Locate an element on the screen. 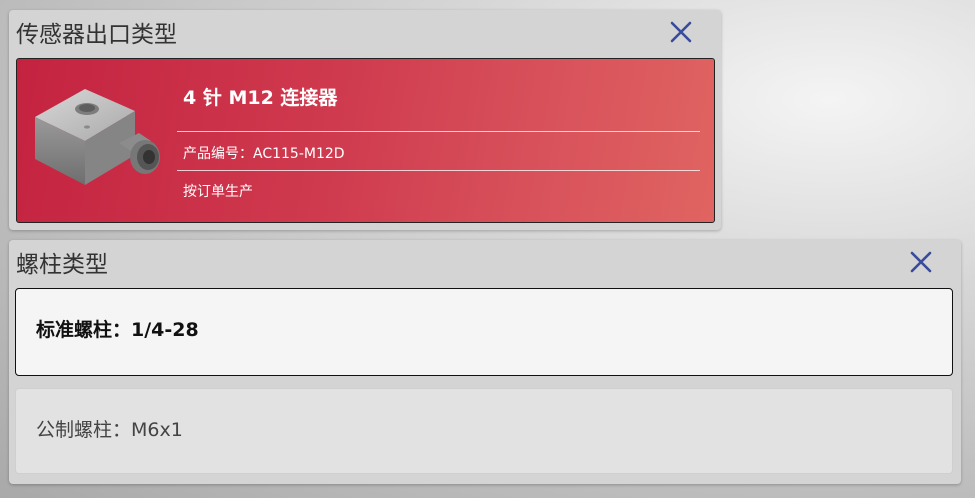  panel-title: 螺柱类型 is located at coordinates (62, 265).